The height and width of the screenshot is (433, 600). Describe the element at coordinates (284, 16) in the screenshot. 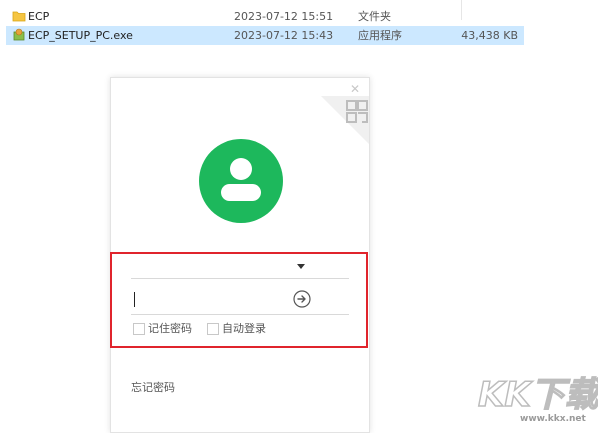

I see `file-modified: 2023-07-12 15:51` at that location.